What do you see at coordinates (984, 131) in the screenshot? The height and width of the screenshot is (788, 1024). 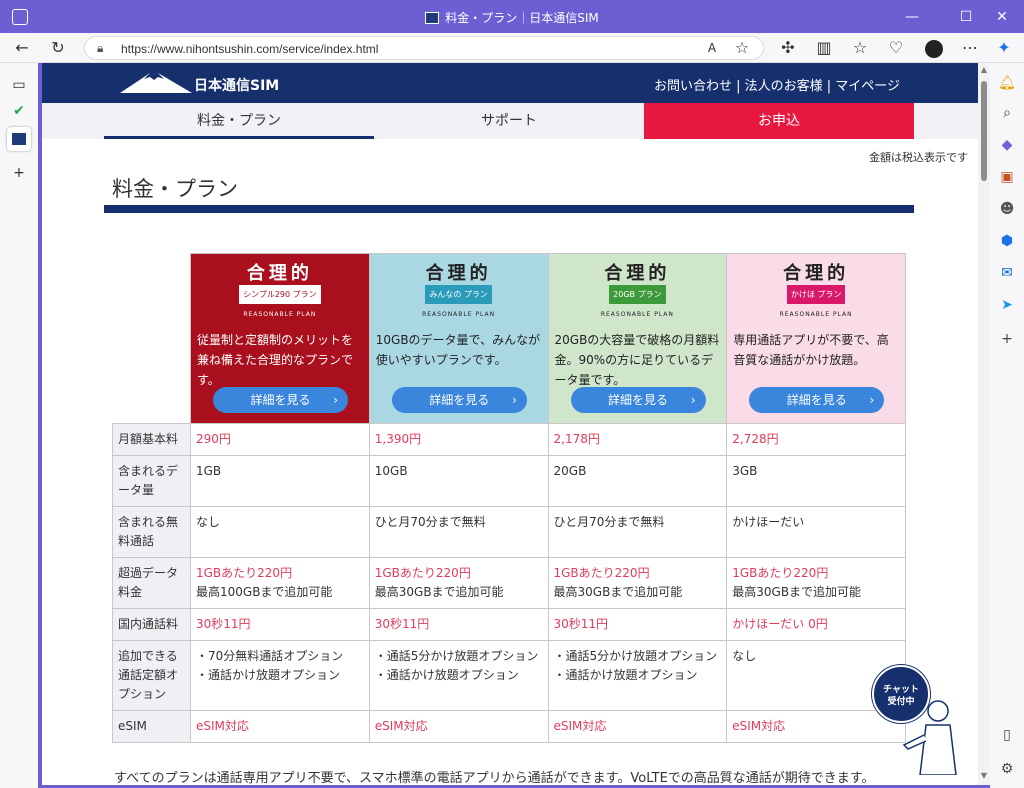 I see `scrollbar-thumb` at bounding box center [984, 131].